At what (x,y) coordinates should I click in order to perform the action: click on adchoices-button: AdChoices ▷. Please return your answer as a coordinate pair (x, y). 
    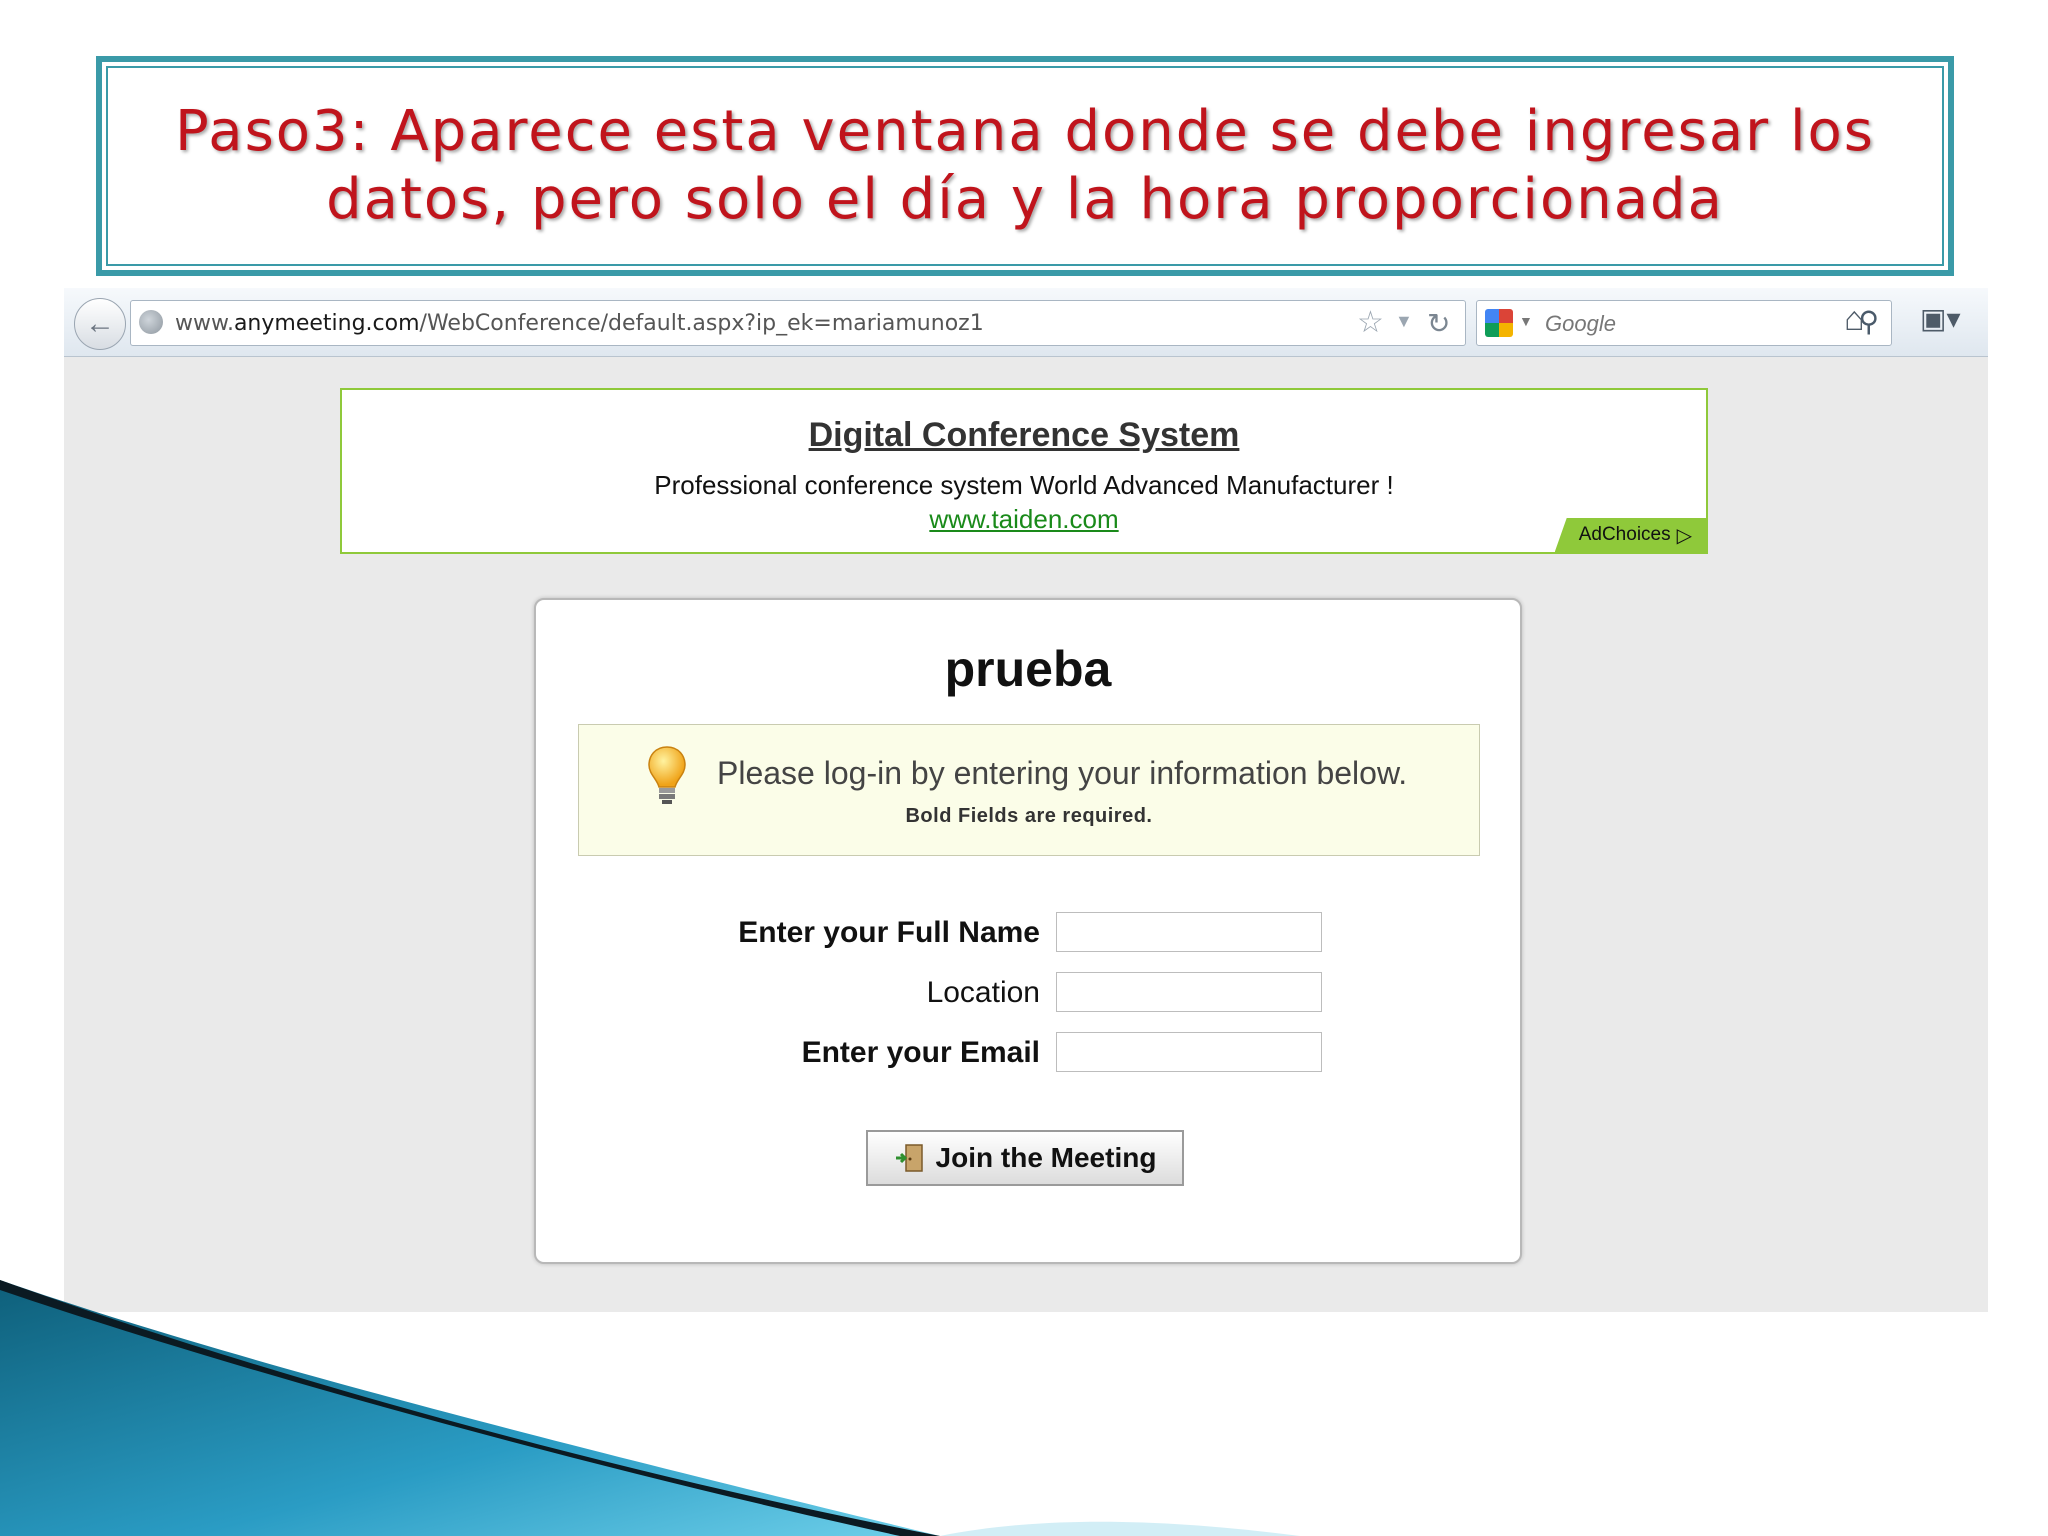
    Looking at the image, I should click on (1630, 535).